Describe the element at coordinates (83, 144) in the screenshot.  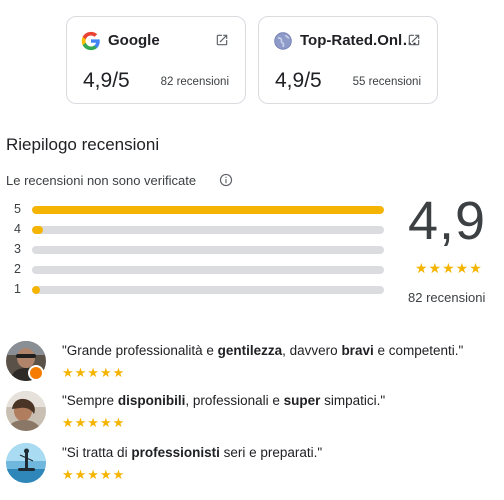
I see `reviews-summary-title: Riepilogo recensioni` at that location.